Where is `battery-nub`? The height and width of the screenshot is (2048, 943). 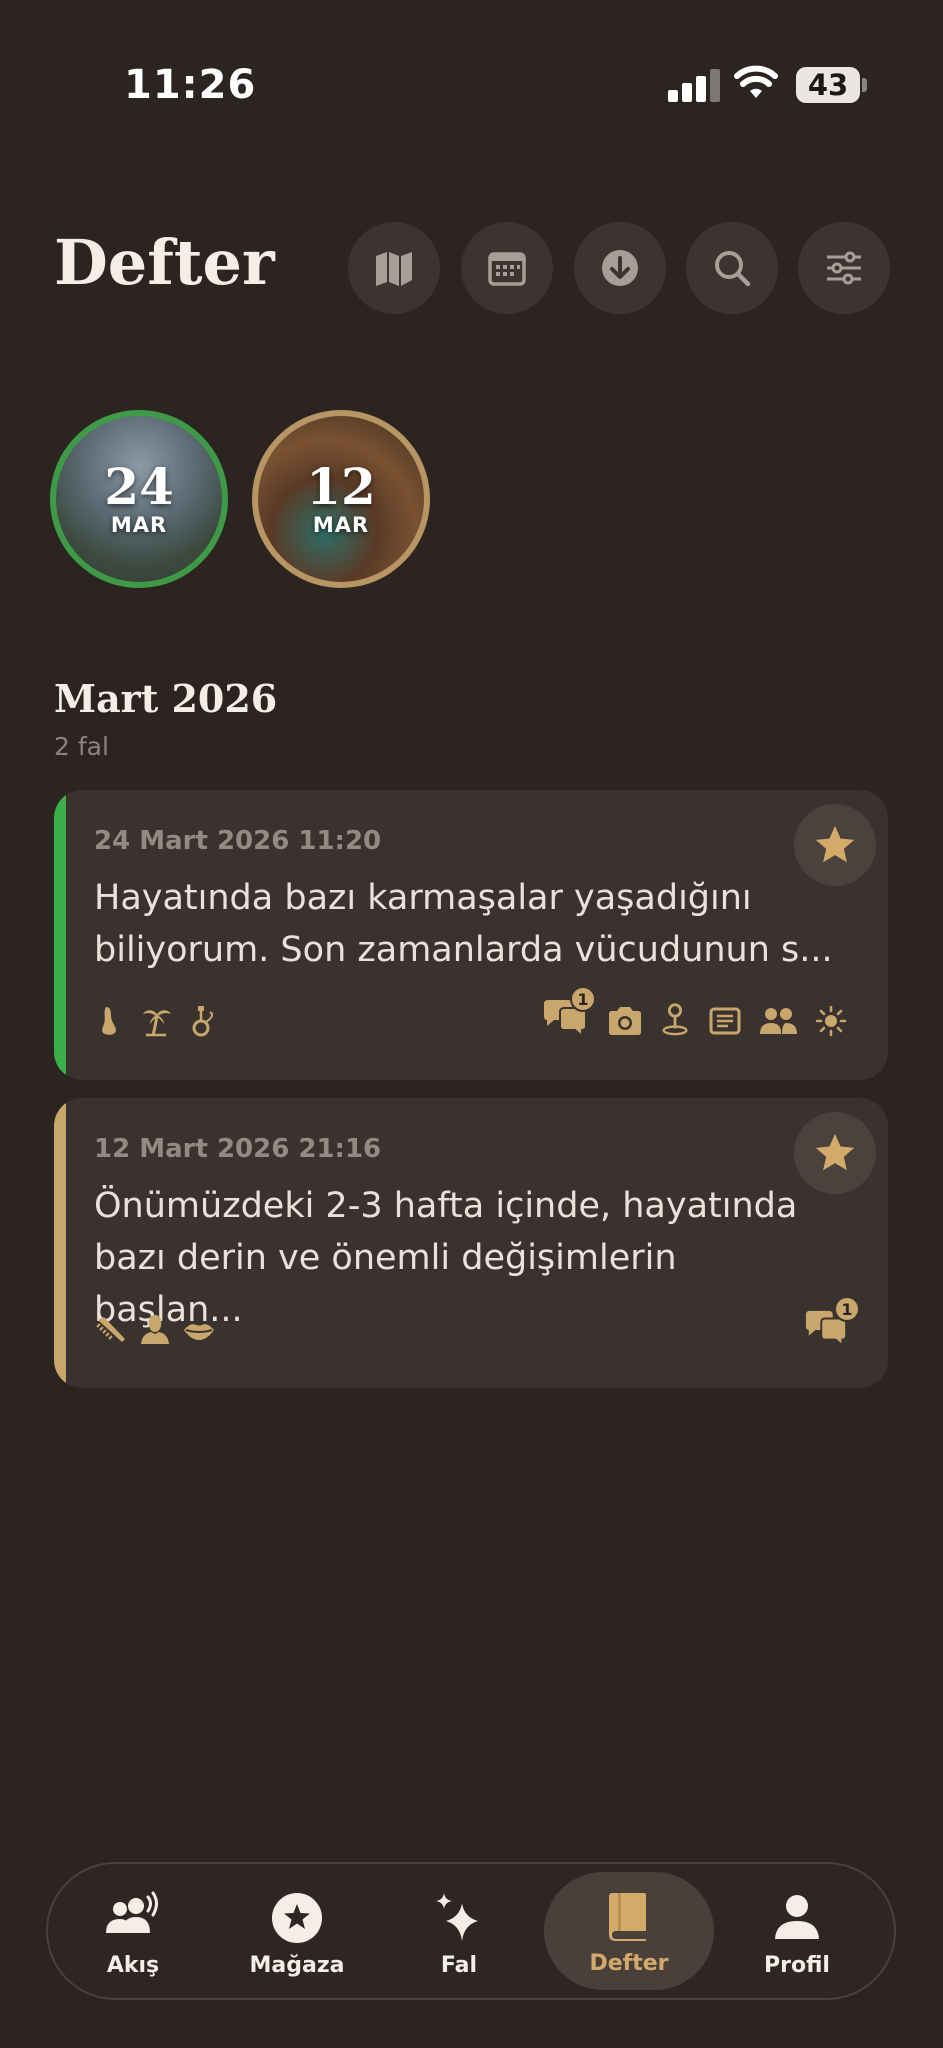
battery-nub is located at coordinates (864, 85).